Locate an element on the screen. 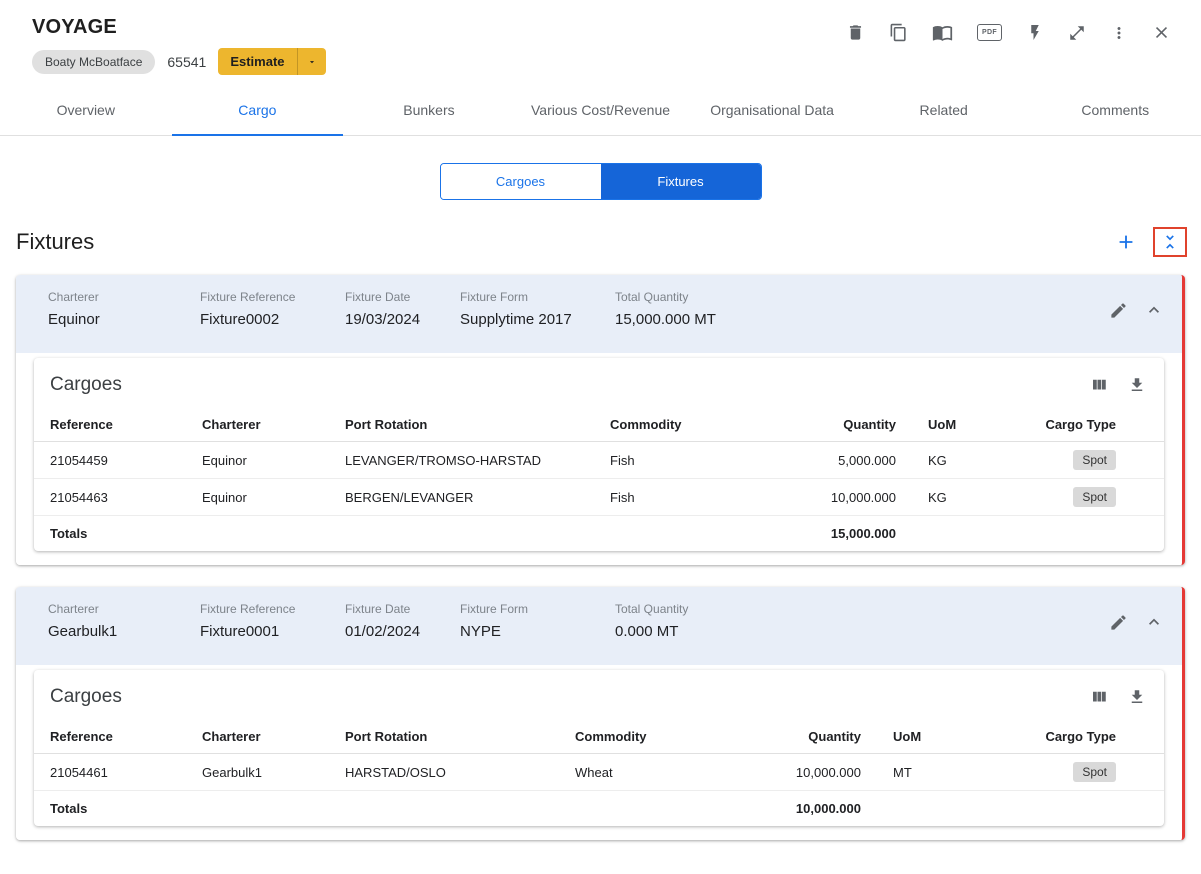  pdf-icon-label: PDF is located at coordinates (989, 32).